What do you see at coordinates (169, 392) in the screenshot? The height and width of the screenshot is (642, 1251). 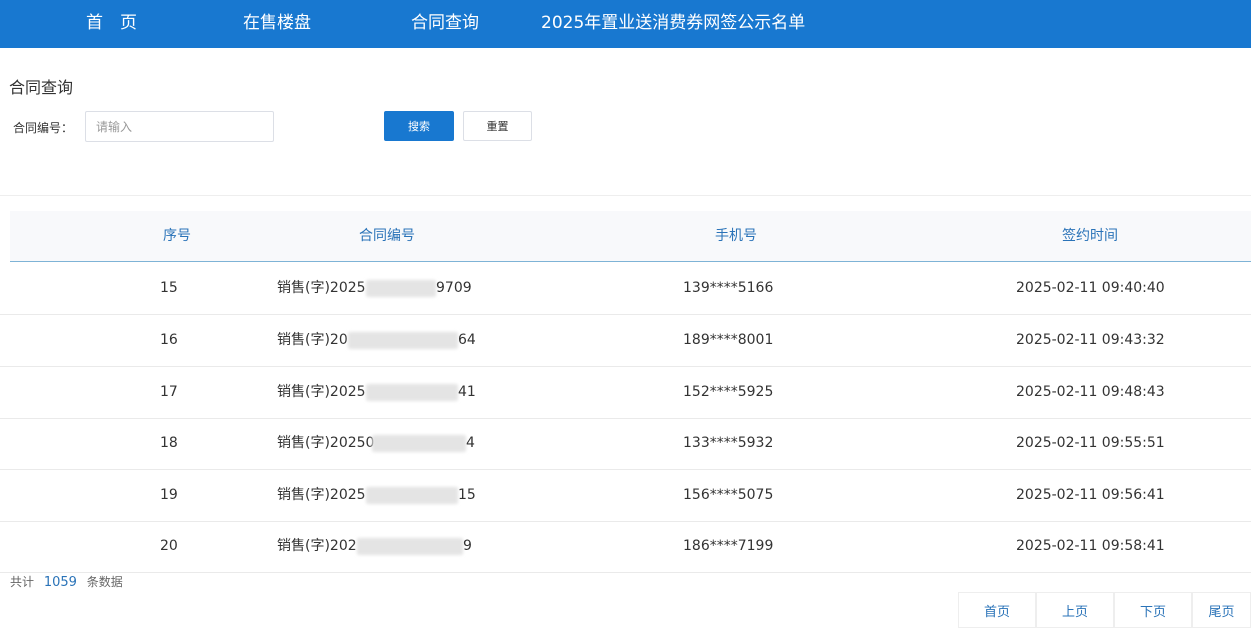 I see `row-index: 17` at bounding box center [169, 392].